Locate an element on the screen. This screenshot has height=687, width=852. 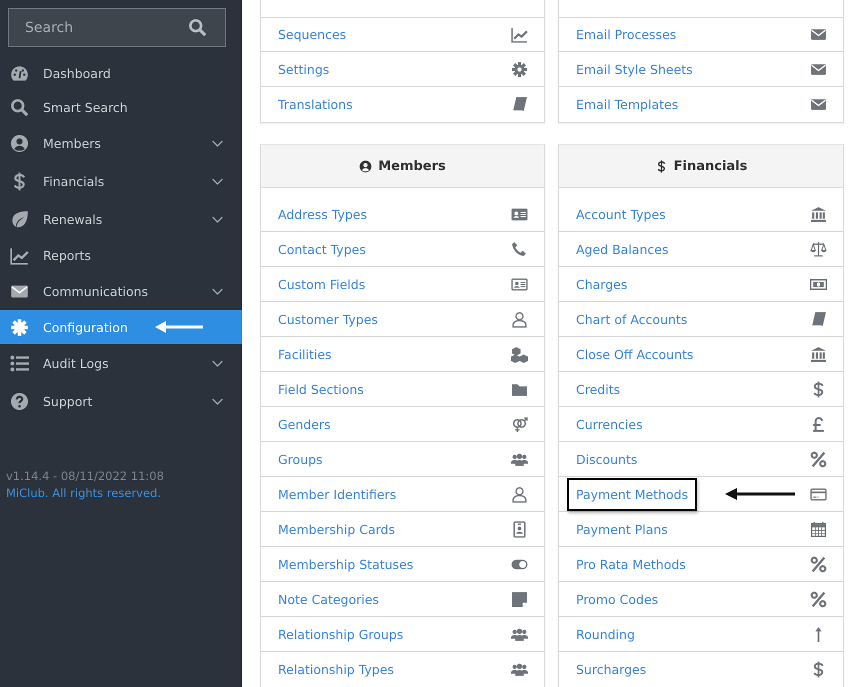
settings-link: Contact Types is located at coordinates (390, 249).